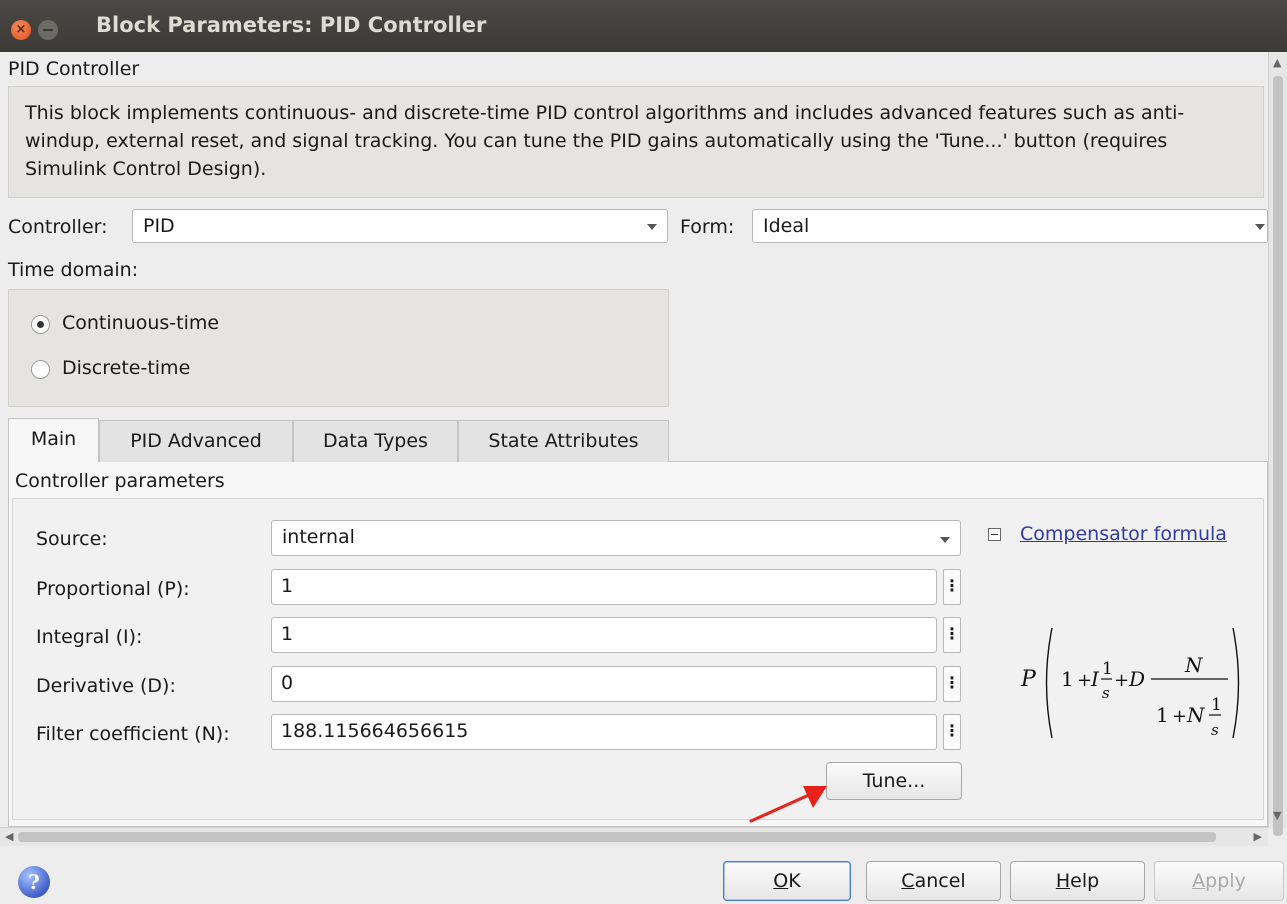 Image resolution: width=1287 pixels, height=904 pixels. Describe the element at coordinates (1106, 693) in the screenshot. I see `formula-i-denominator: s` at that location.